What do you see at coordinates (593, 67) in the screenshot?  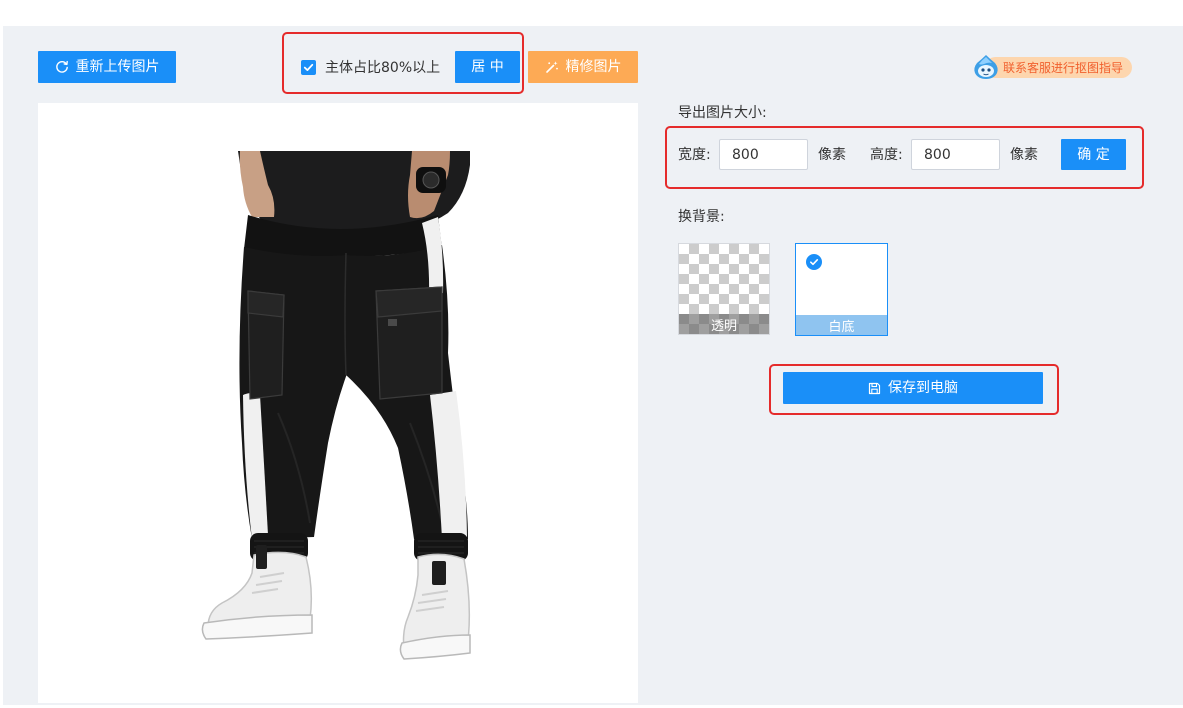 I see `refine-image-label: 精修图片` at bounding box center [593, 67].